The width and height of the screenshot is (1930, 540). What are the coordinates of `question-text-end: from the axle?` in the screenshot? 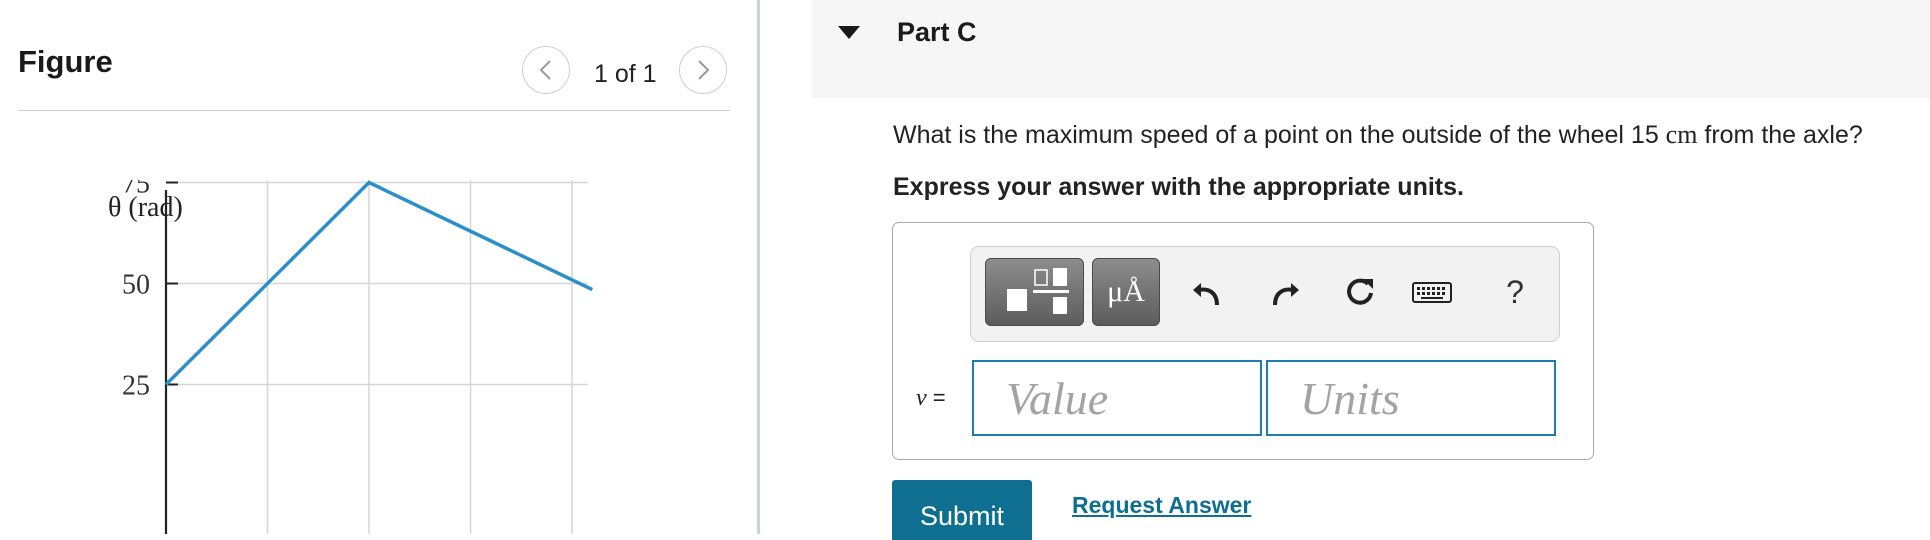 It's located at (1780, 135).